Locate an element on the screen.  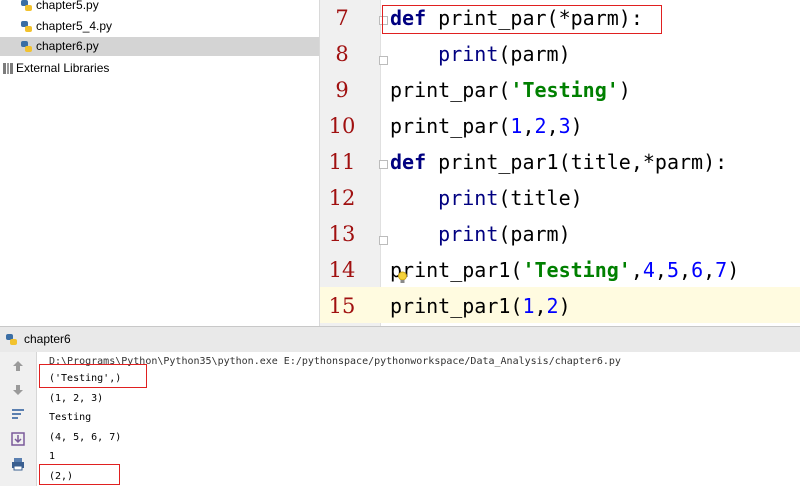
line-number: 7 is located at coordinates (342, 18).